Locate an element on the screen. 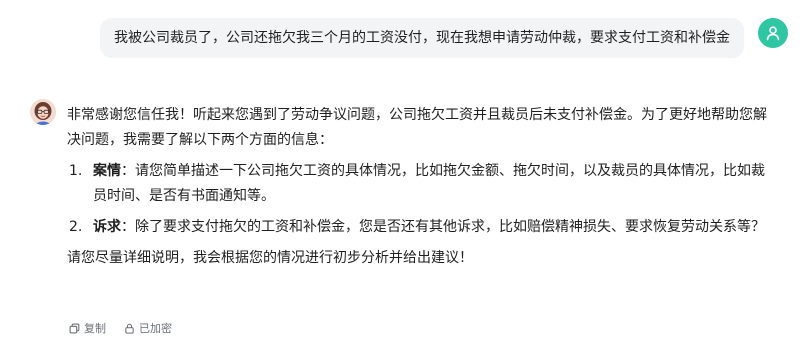 This screenshot has height=353, width=800. encrypted-label: 已加密 is located at coordinates (155, 328).